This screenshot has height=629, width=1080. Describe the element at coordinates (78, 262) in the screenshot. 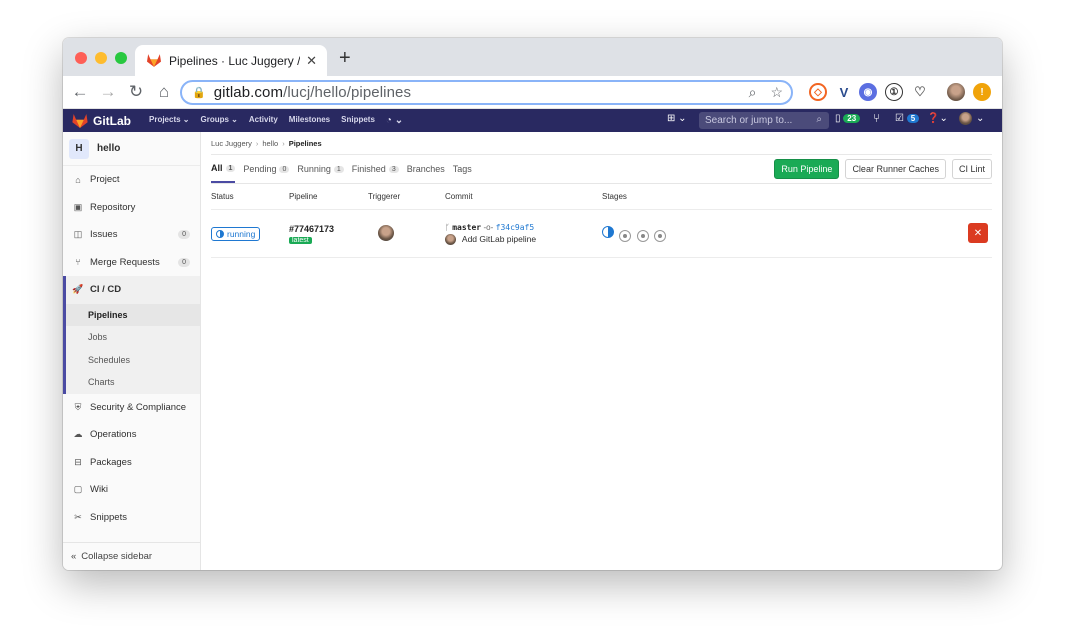

I see `merge-request-icon: ⑂` at that location.